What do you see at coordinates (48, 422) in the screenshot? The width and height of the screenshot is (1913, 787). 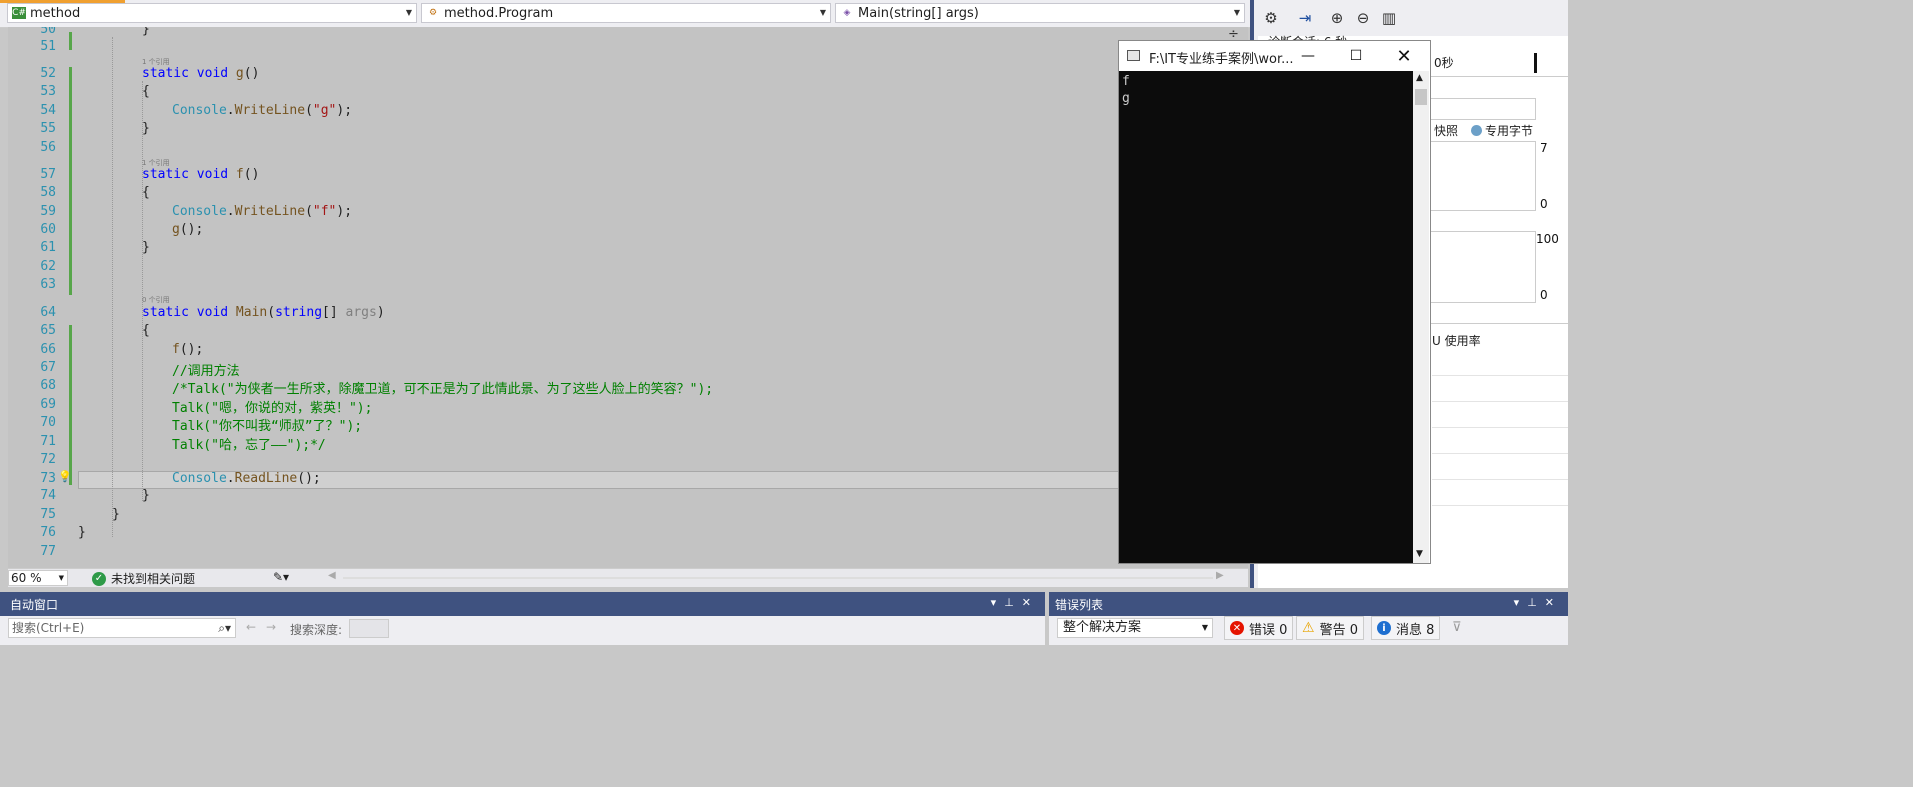 I see `line-number: 70` at bounding box center [48, 422].